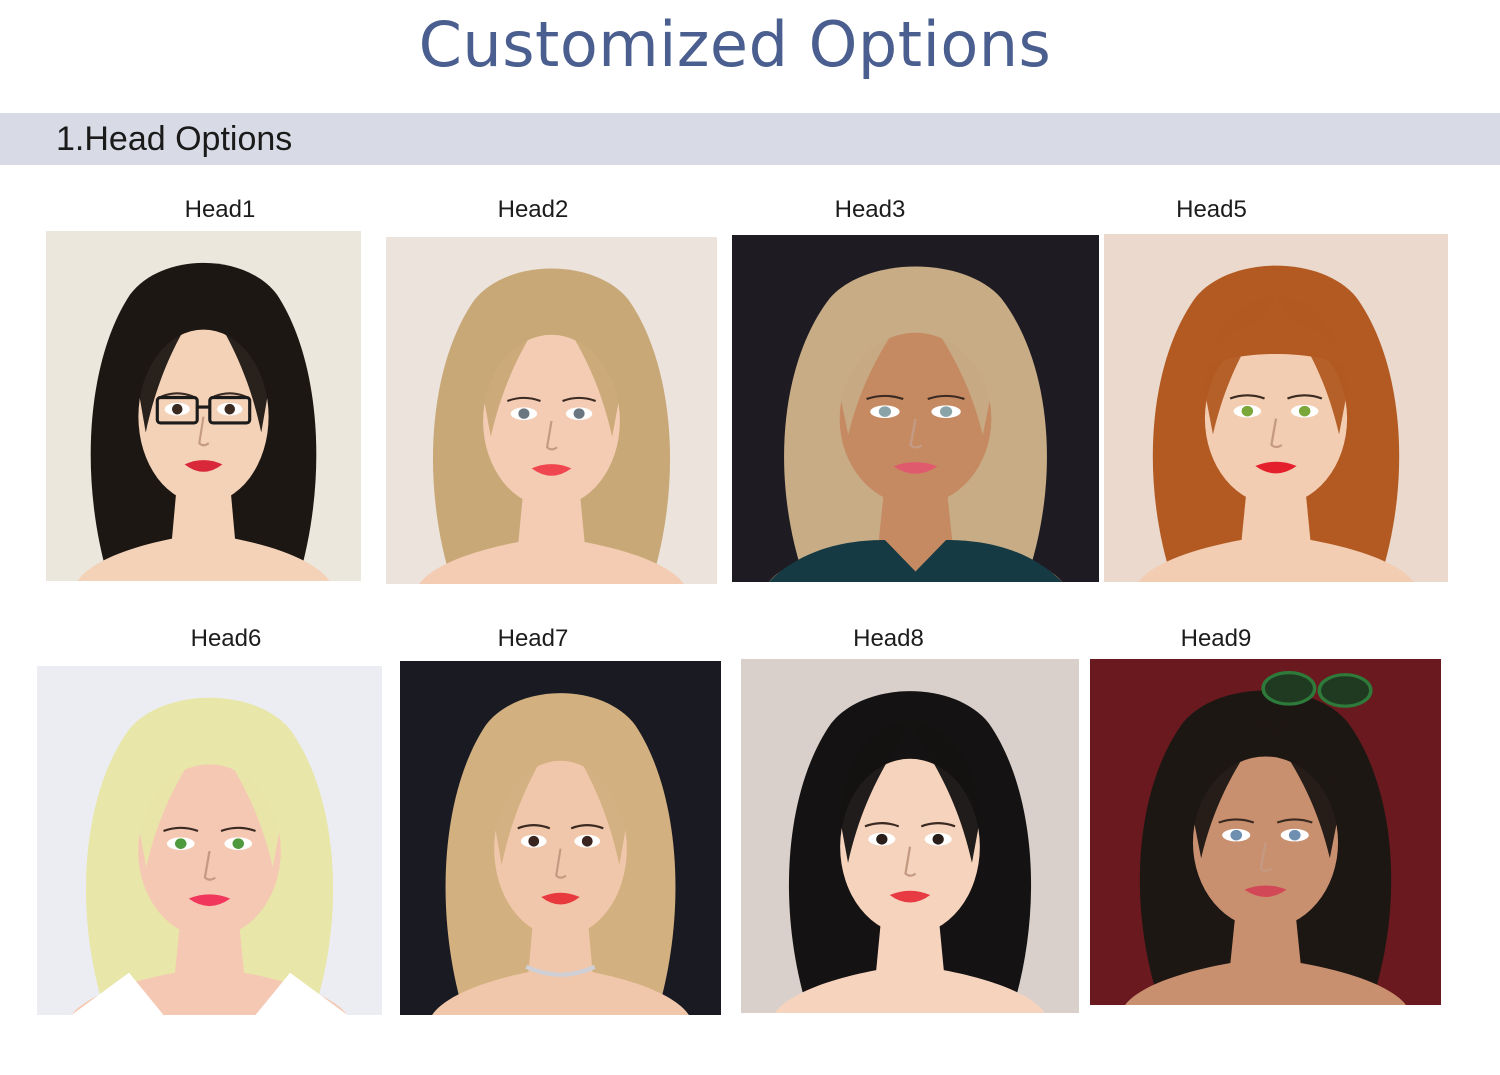 The height and width of the screenshot is (1075, 1500). I want to click on head-label: Head3, so click(870, 209).